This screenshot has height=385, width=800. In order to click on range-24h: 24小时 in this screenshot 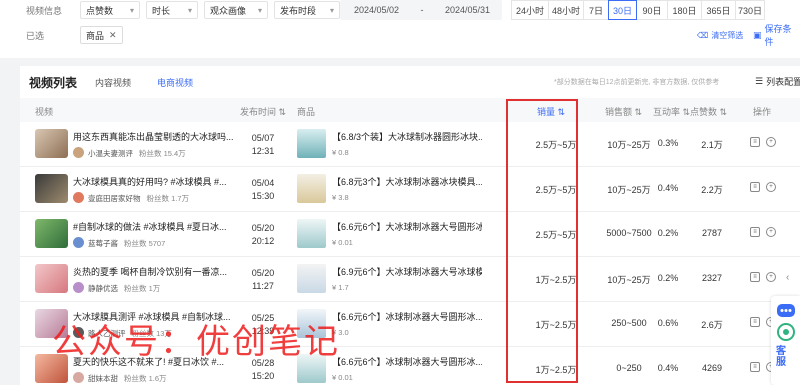, I will do `click(530, 10)`.